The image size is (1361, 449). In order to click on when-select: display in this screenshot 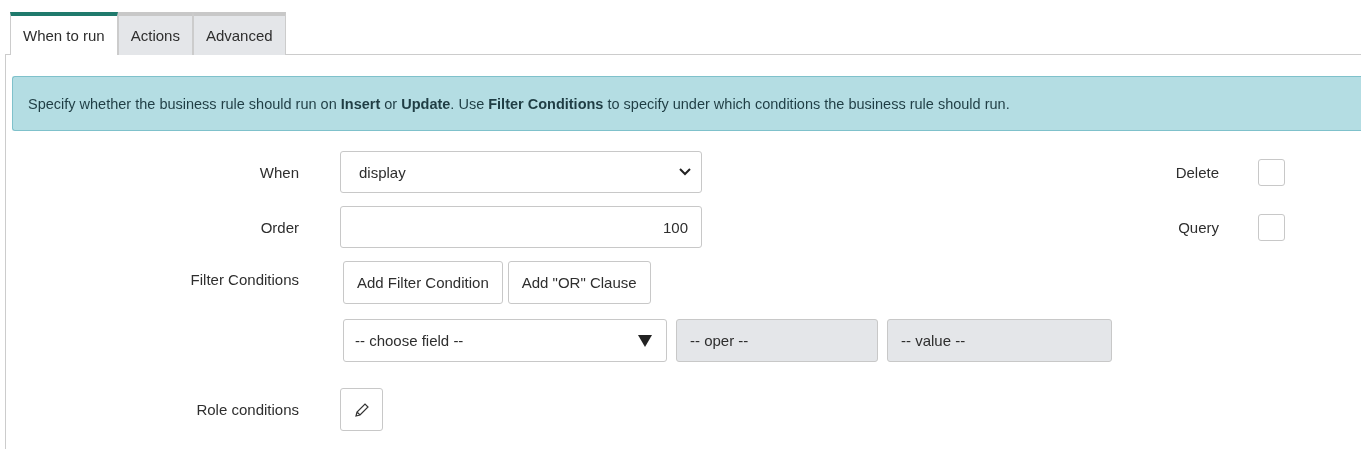, I will do `click(521, 172)`.